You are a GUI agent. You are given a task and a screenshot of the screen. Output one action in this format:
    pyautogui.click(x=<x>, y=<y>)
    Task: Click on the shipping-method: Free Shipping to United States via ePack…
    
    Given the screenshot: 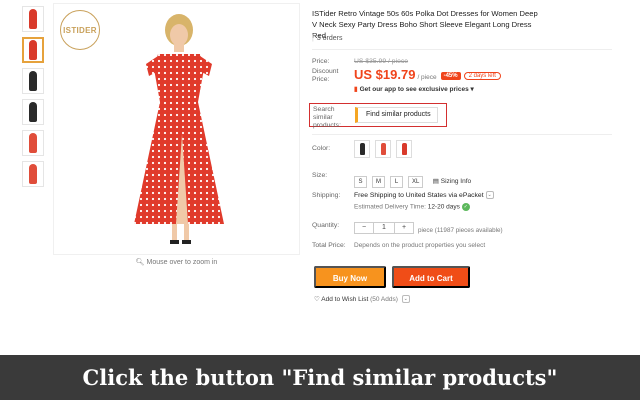 What is the action you would take?
    pyautogui.click(x=424, y=195)
    